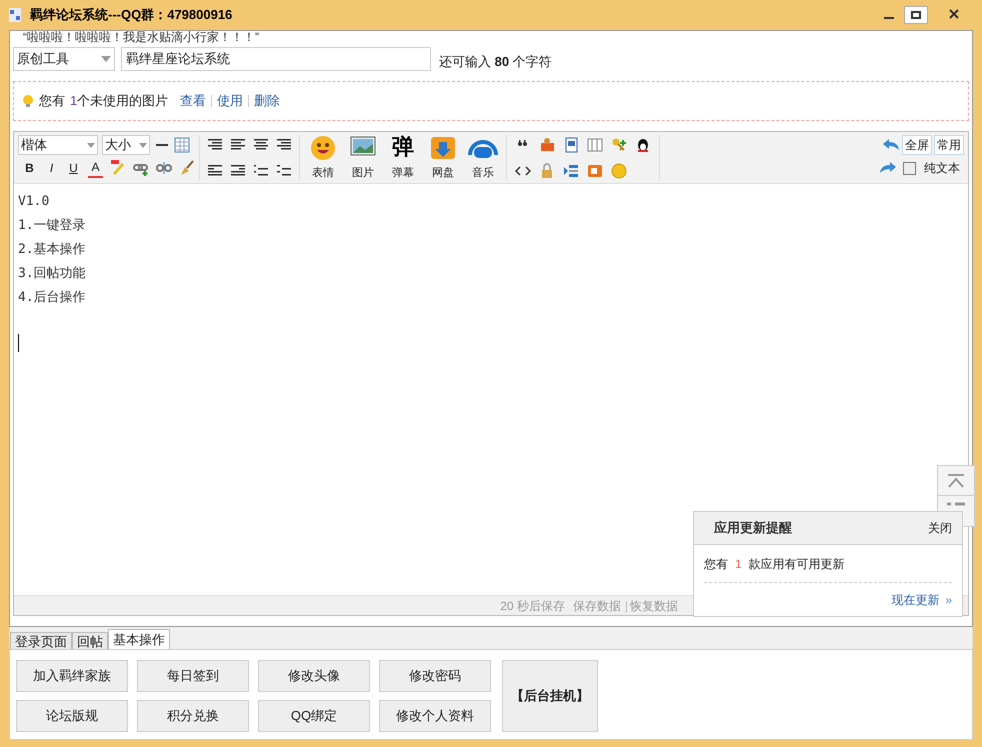  Describe the element at coordinates (483, 173) in the screenshot. I see `media-label: 音乐` at that location.